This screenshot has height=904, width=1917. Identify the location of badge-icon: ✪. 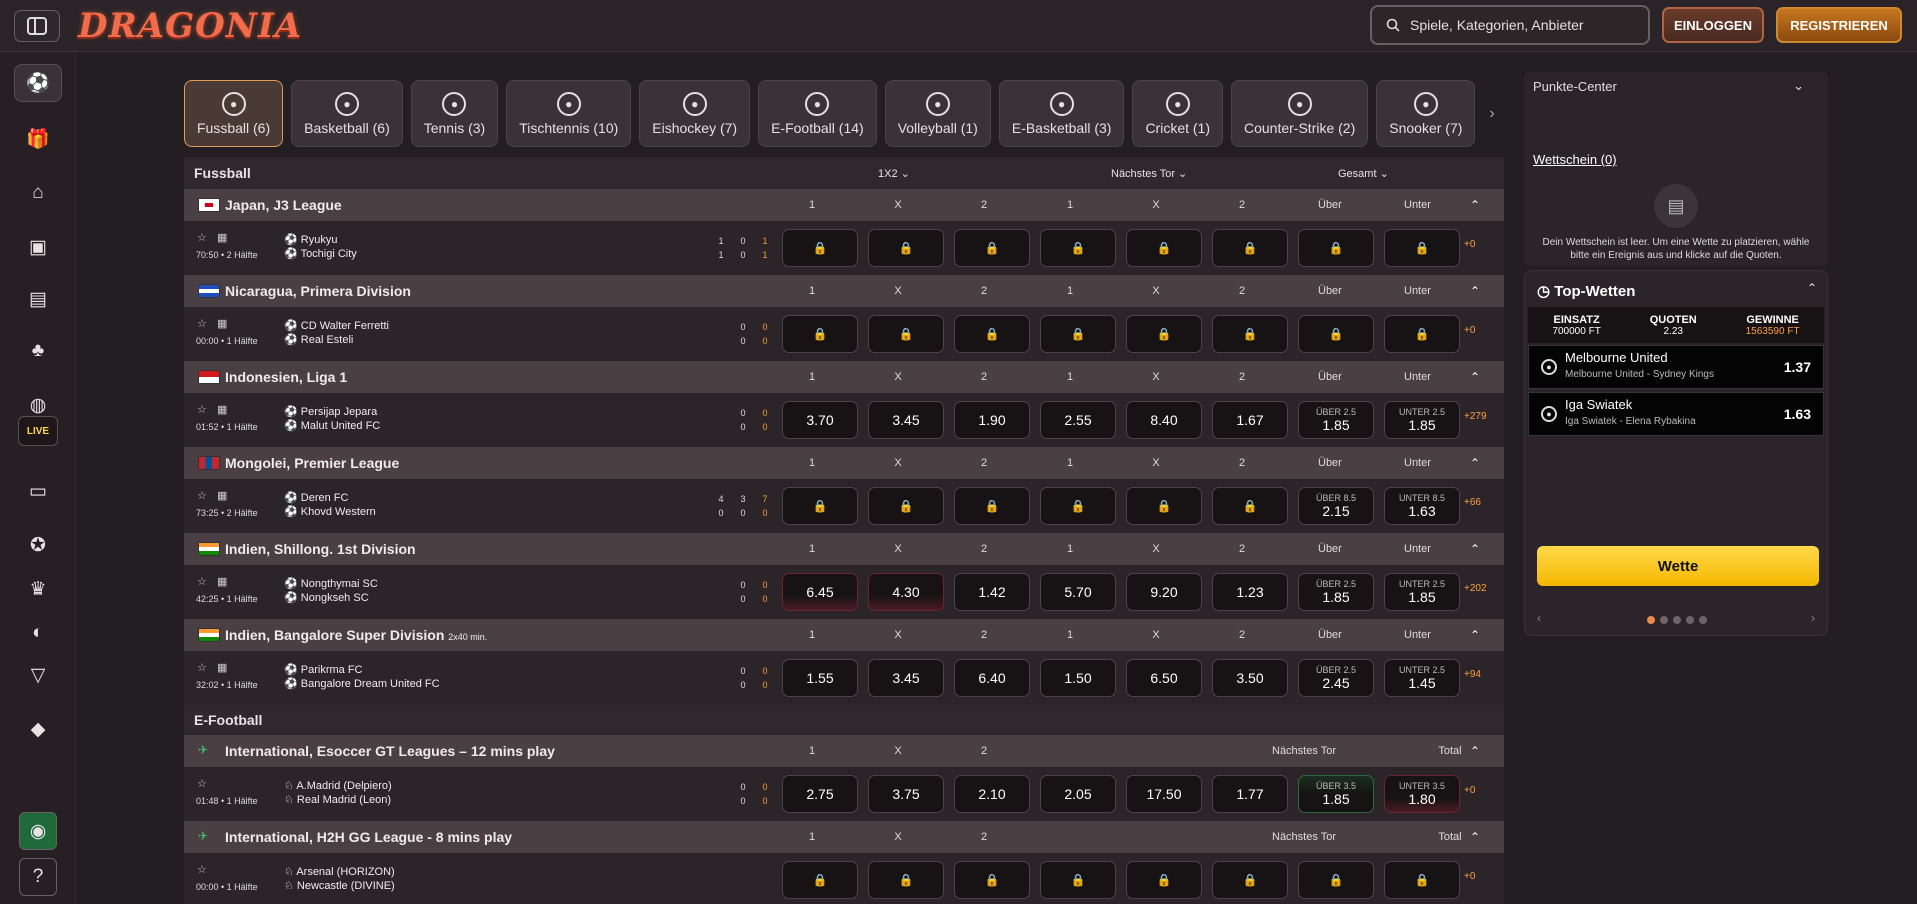
(38, 545).